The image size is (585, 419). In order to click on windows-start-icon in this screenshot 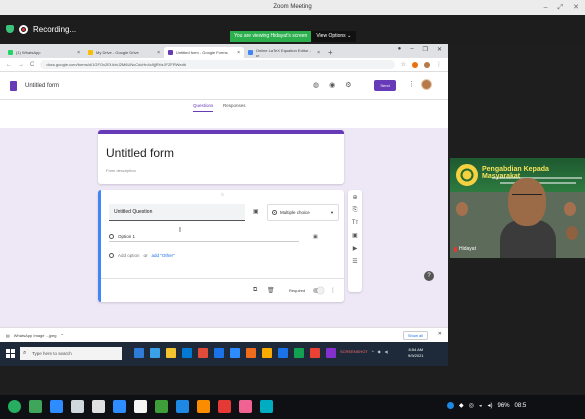, I will do `click(10, 353)`.